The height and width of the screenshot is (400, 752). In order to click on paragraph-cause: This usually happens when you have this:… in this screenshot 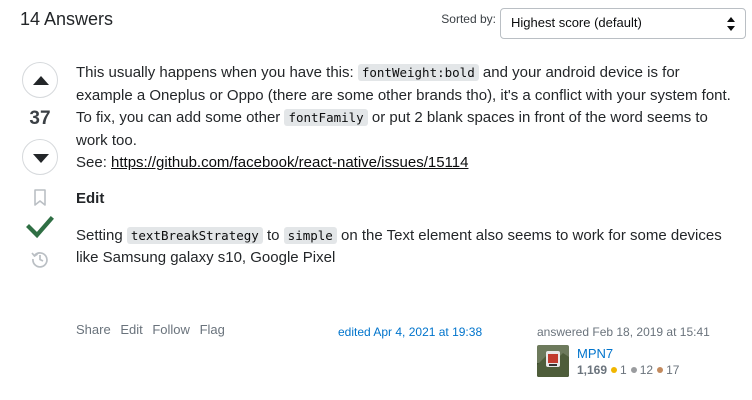, I will do `click(406, 84)`.